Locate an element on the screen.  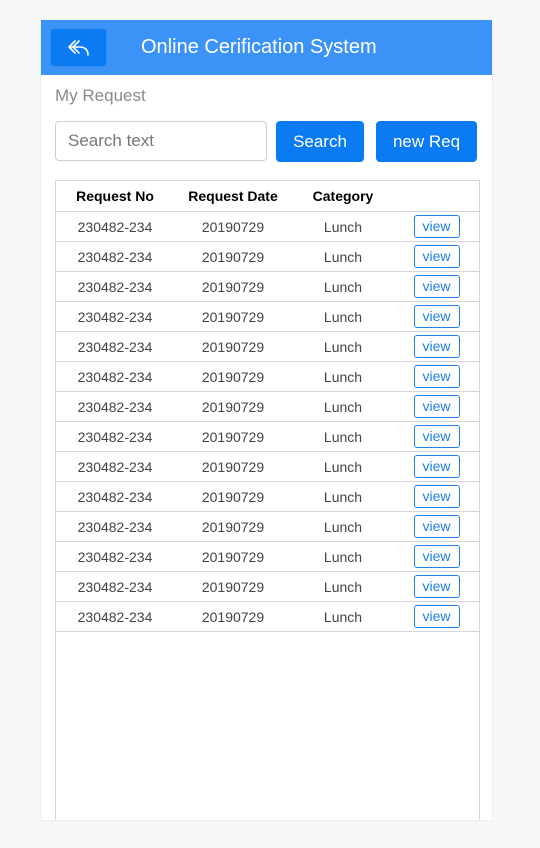
search-button: Search is located at coordinates (320, 141).